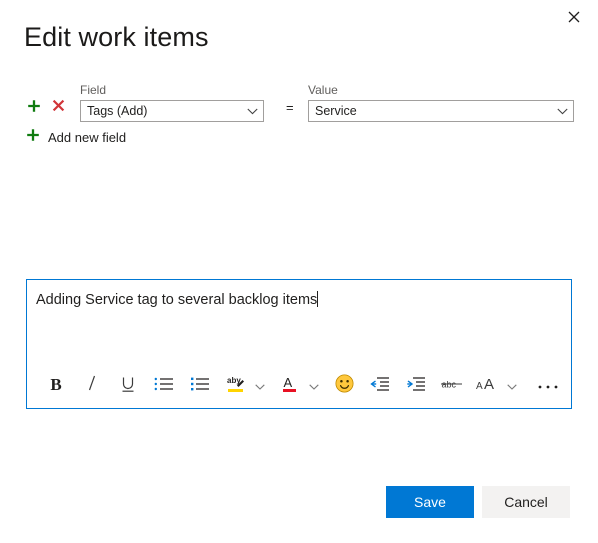 The height and width of the screenshot is (543, 598). Describe the element at coordinates (318, 299) in the screenshot. I see `text-caret` at that location.